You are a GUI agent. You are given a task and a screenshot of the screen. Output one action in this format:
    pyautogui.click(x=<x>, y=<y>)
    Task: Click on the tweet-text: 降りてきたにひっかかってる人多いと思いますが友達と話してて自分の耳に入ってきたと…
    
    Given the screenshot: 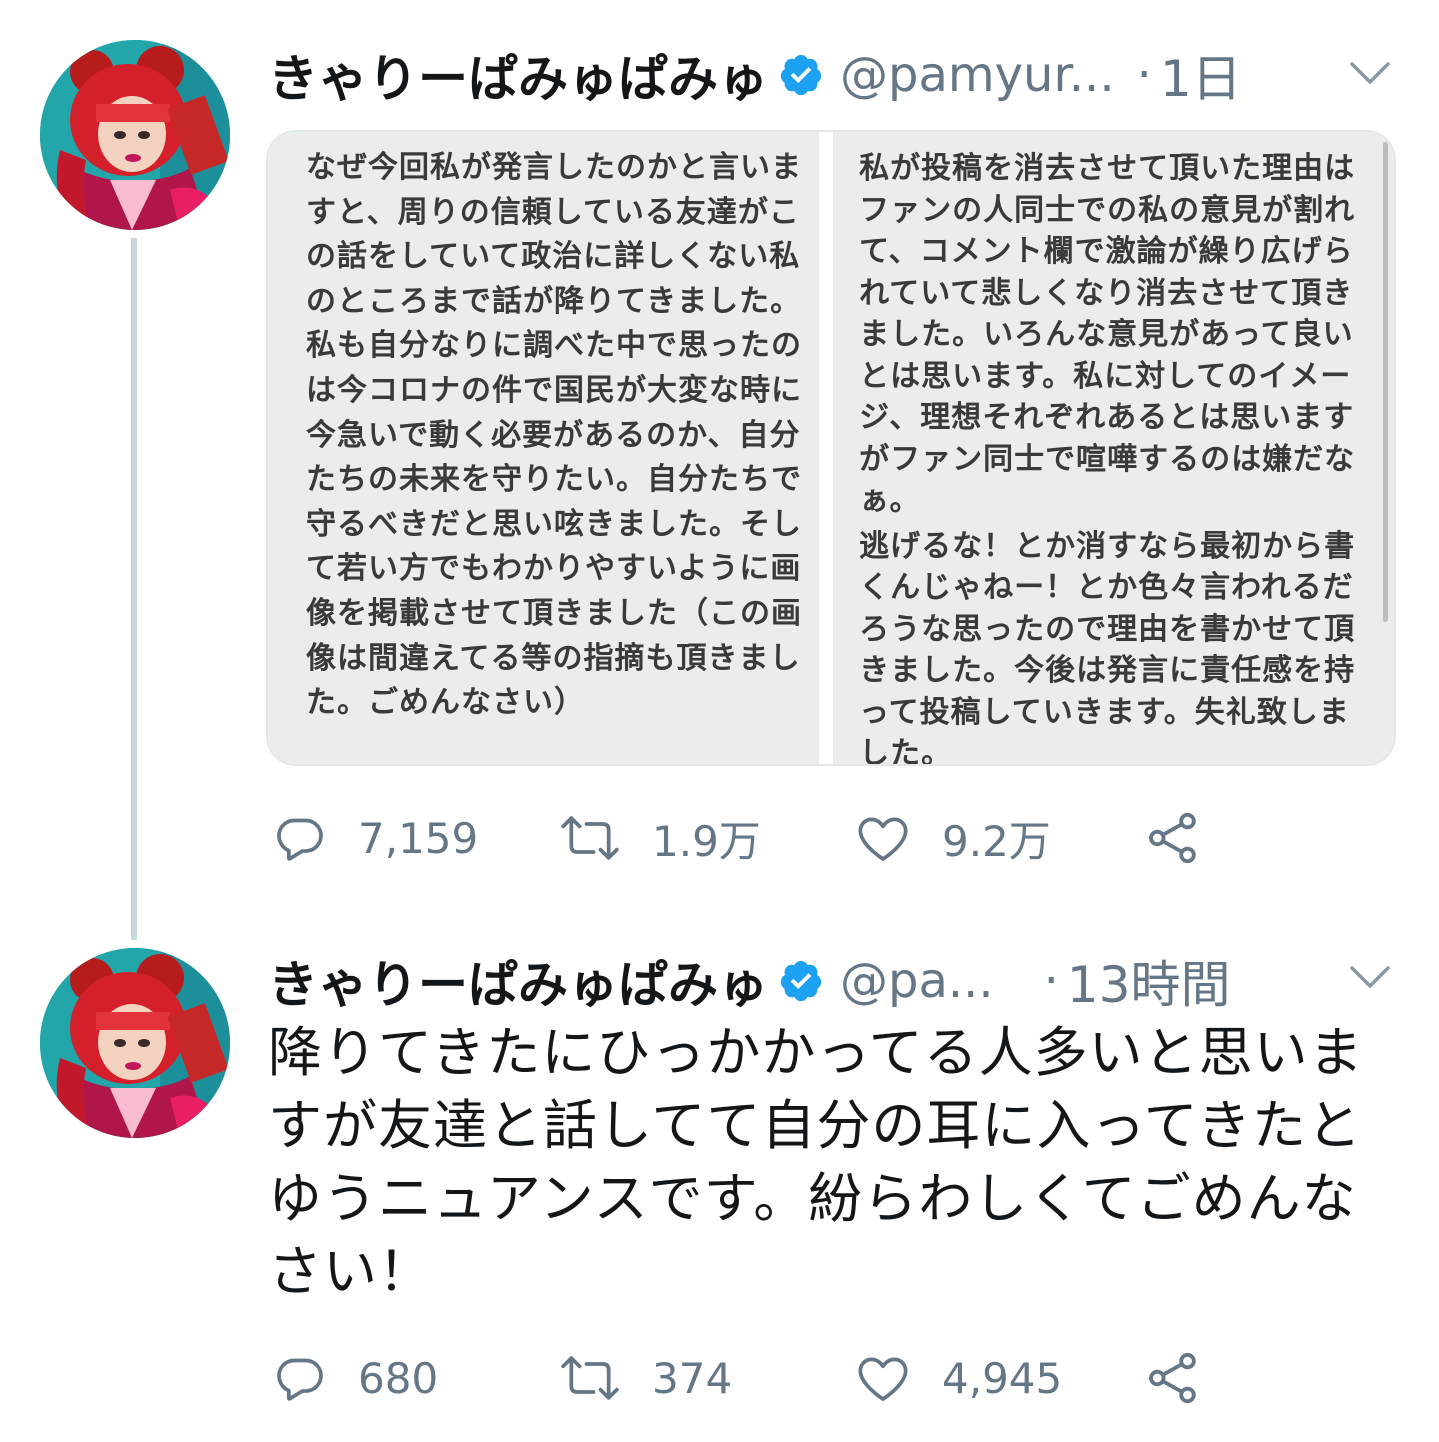 What is the action you would take?
    pyautogui.click(x=816, y=1162)
    